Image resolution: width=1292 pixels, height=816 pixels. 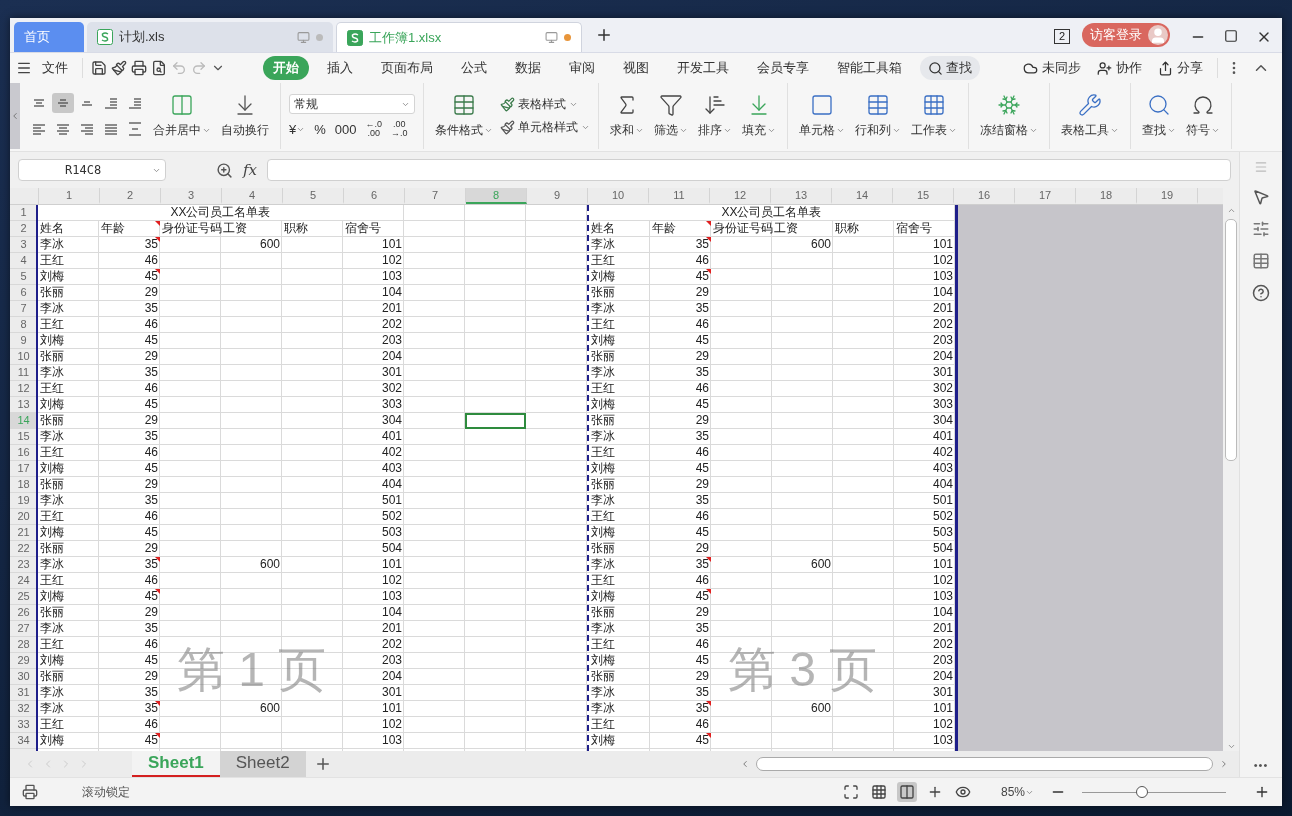 I want to click on row-header: 17, so click(x=24, y=469).